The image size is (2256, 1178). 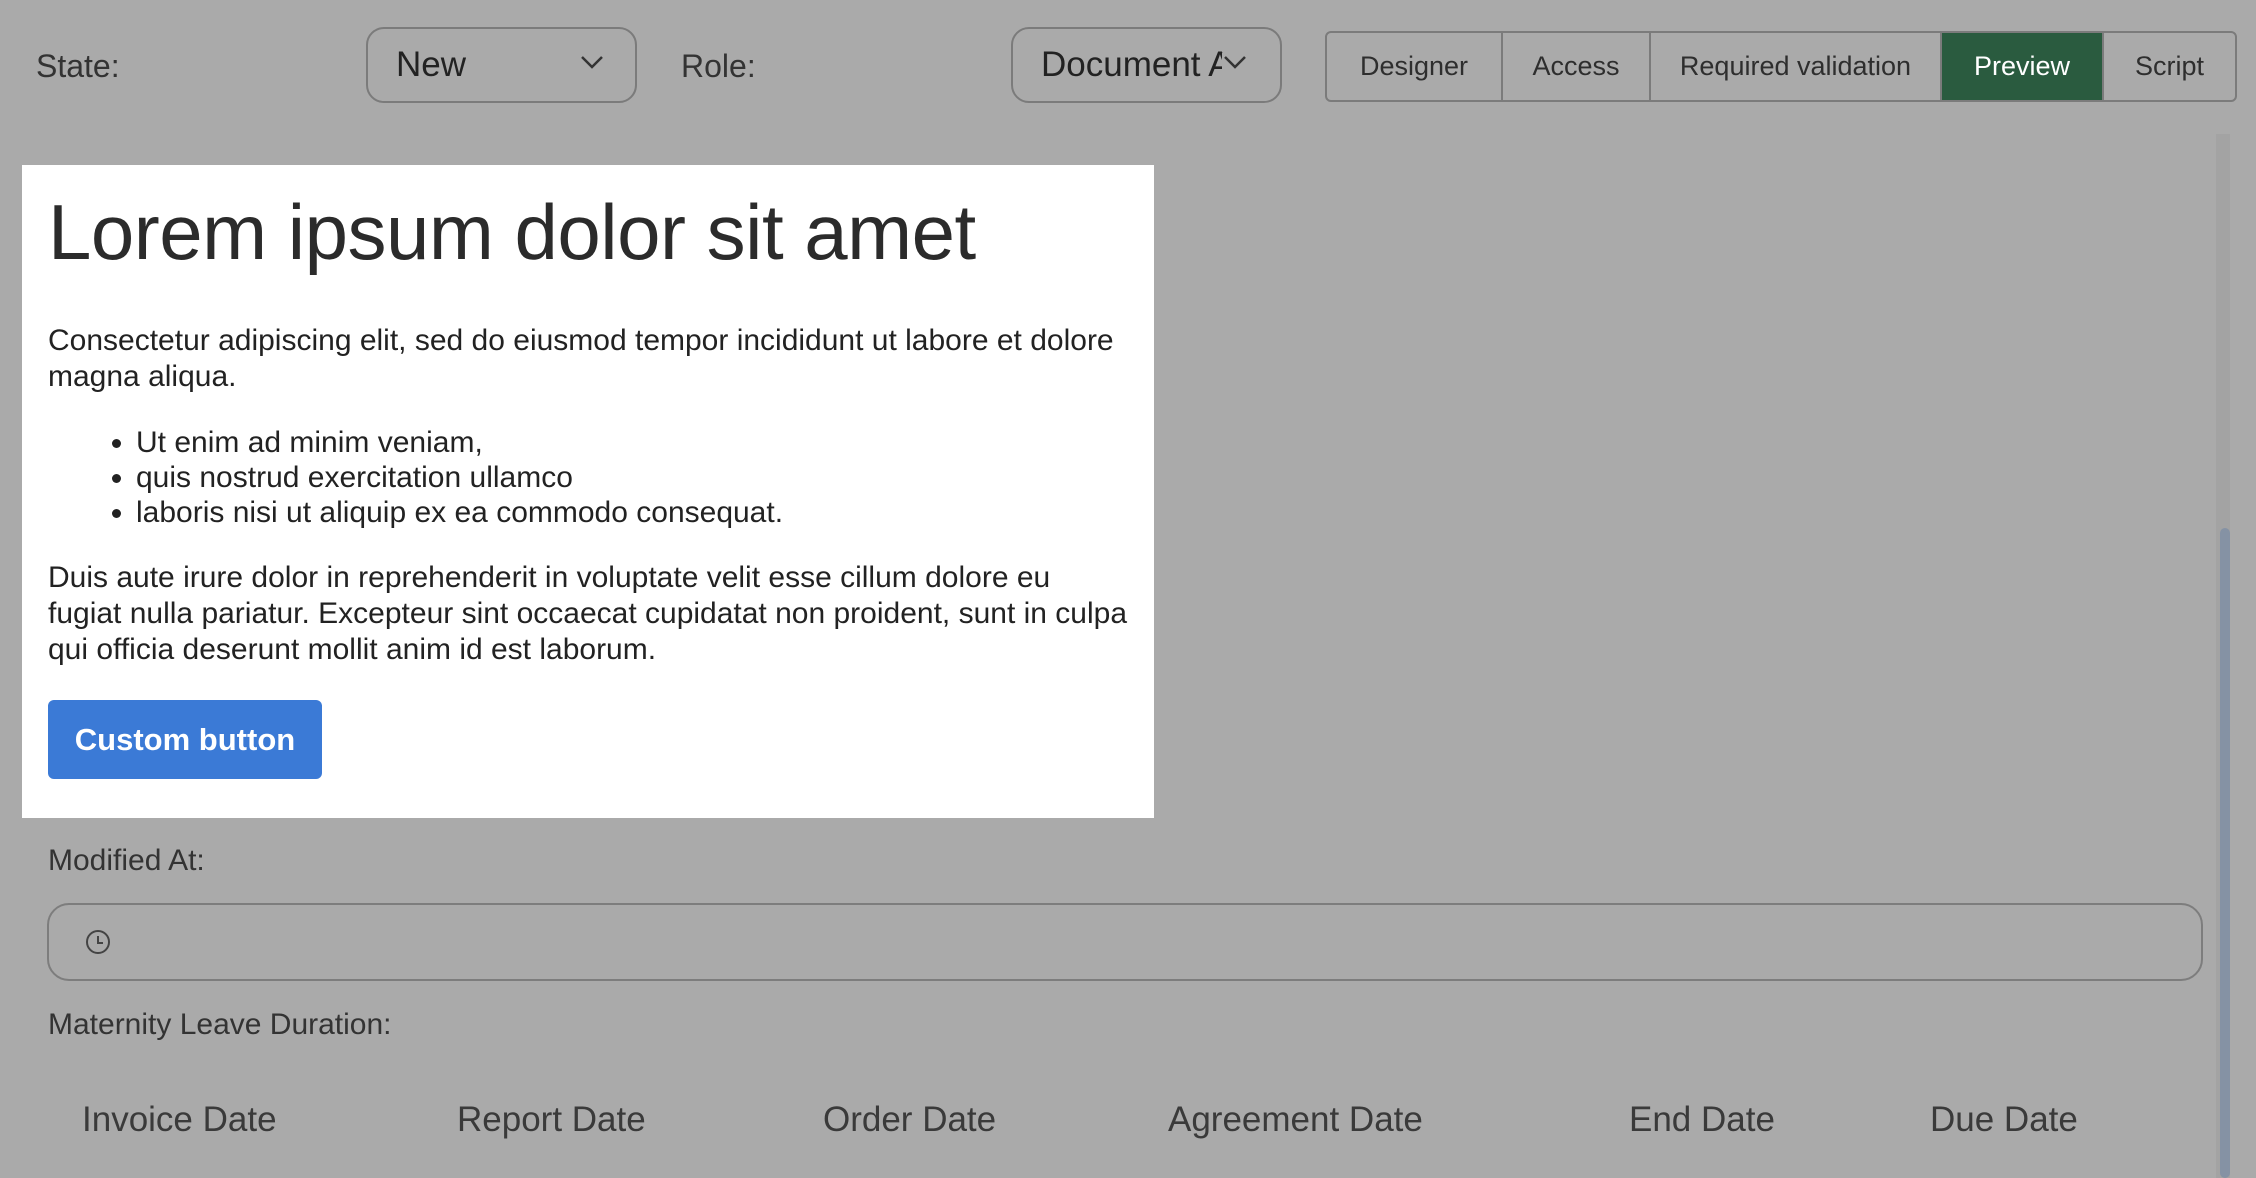 I want to click on role-select: Document Approver, so click(x=1146, y=65).